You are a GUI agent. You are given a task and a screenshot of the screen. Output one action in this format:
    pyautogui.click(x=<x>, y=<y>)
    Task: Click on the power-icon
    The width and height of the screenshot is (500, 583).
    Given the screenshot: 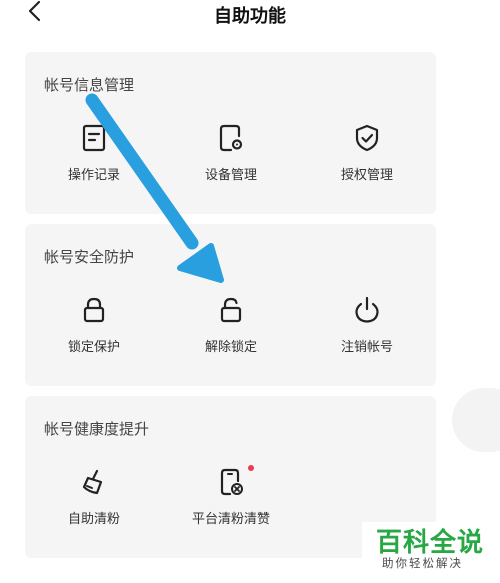 What is the action you would take?
    pyautogui.click(x=367, y=309)
    